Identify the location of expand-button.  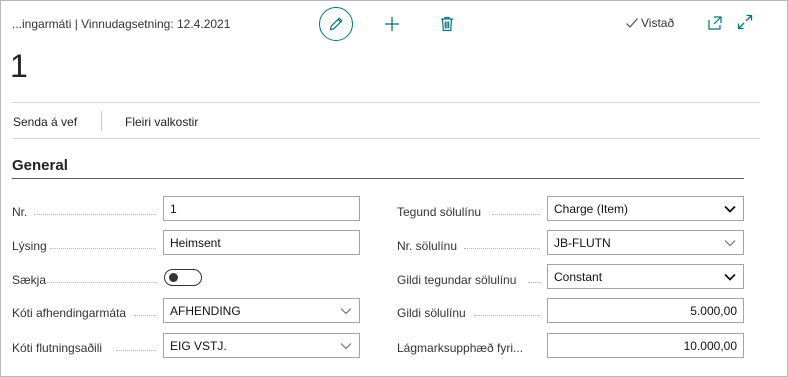
(745, 22).